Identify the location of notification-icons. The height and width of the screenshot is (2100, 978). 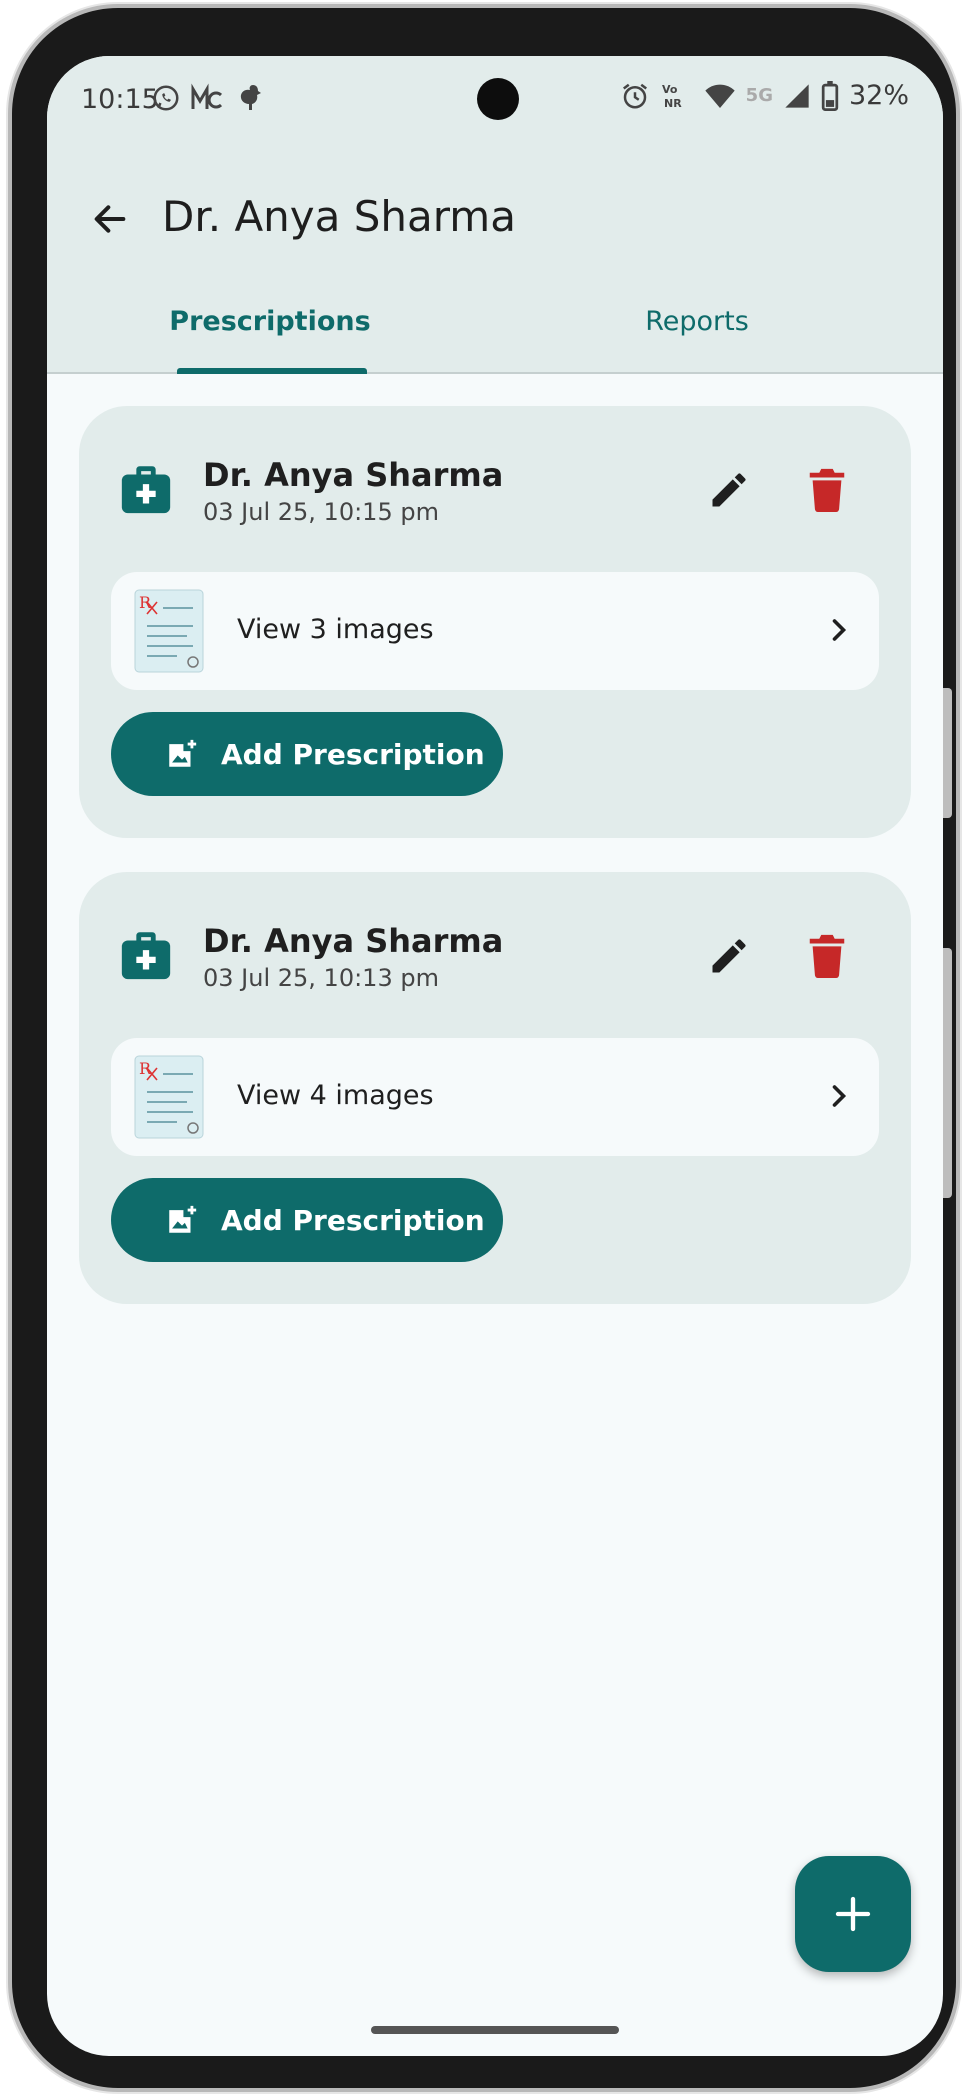
(208, 98).